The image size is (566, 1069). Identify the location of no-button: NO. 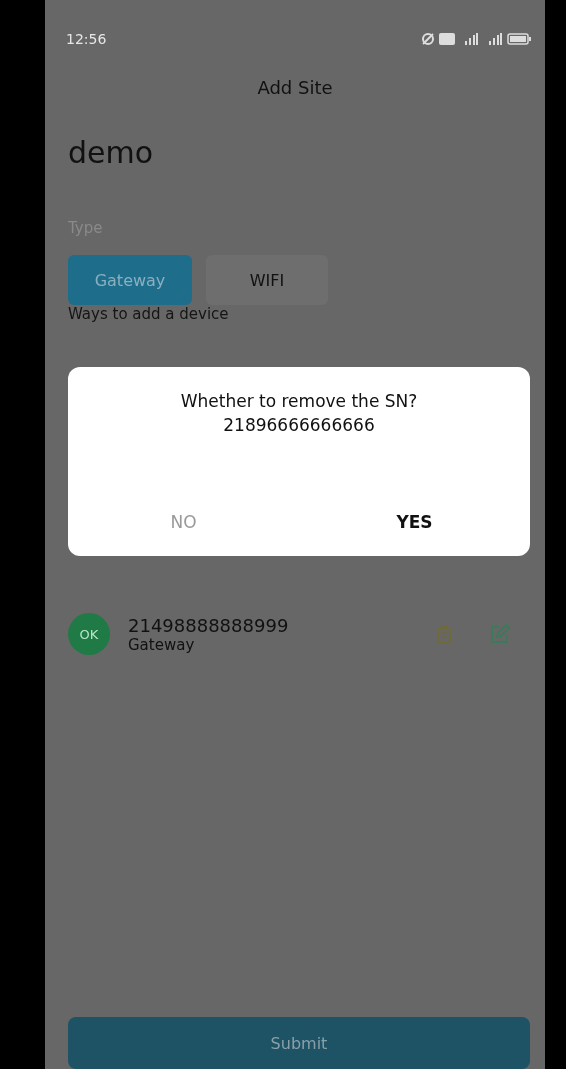
(183, 522).